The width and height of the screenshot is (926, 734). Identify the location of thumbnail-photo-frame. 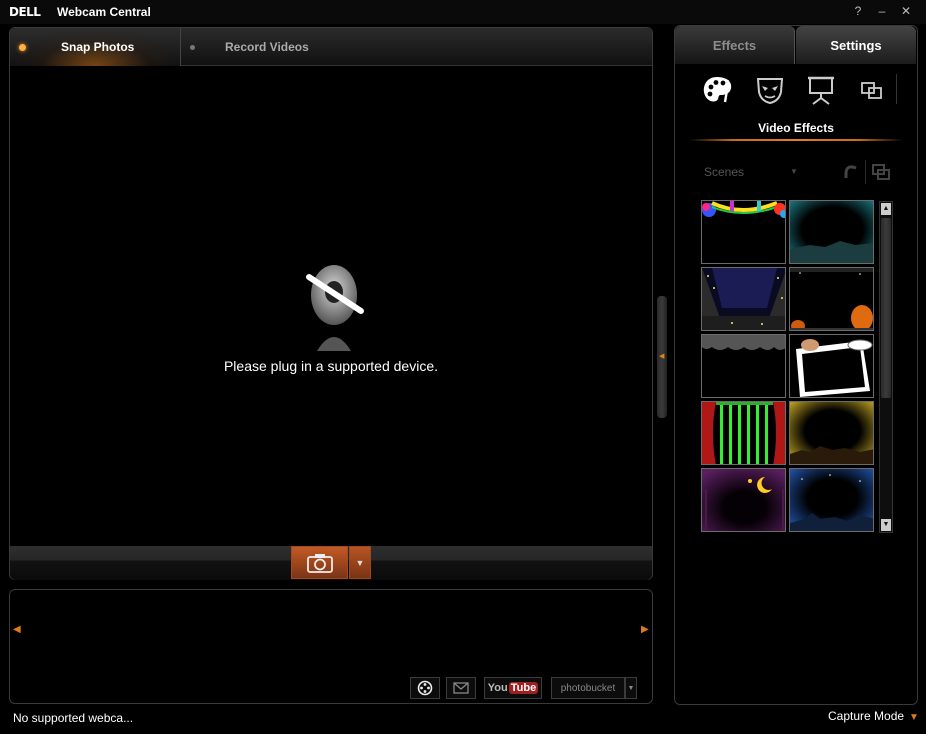
(831, 366).